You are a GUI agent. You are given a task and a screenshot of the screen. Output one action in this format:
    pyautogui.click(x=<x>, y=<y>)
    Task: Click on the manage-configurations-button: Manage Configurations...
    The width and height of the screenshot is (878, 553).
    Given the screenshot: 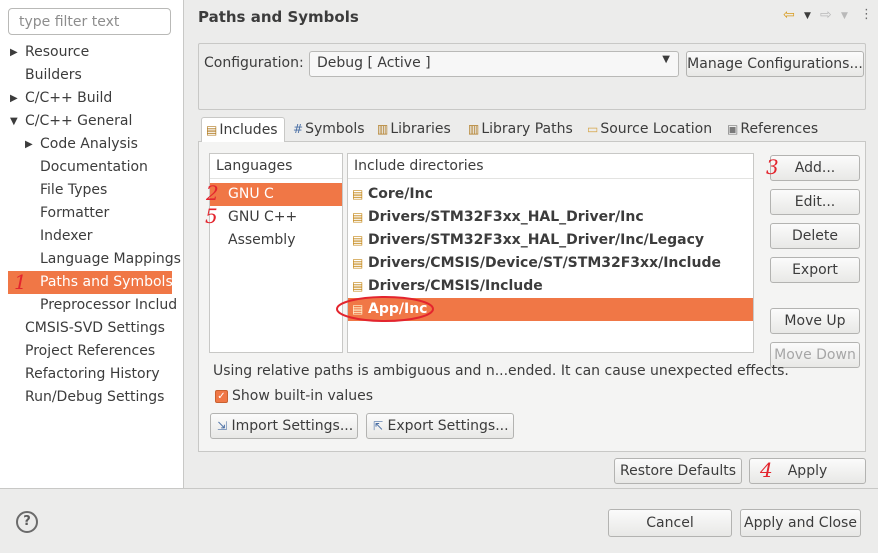 What is the action you would take?
    pyautogui.click(x=775, y=64)
    